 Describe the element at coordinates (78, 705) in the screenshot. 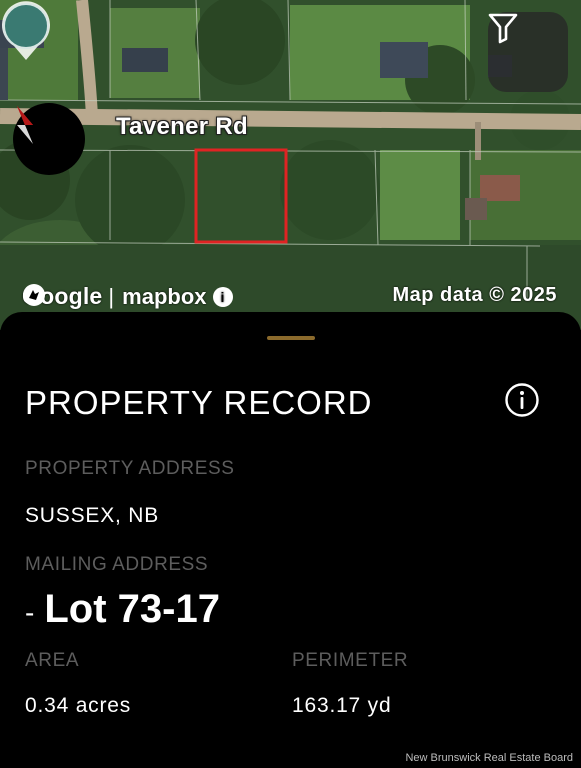

I see `area-value: 0.34 acres` at that location.